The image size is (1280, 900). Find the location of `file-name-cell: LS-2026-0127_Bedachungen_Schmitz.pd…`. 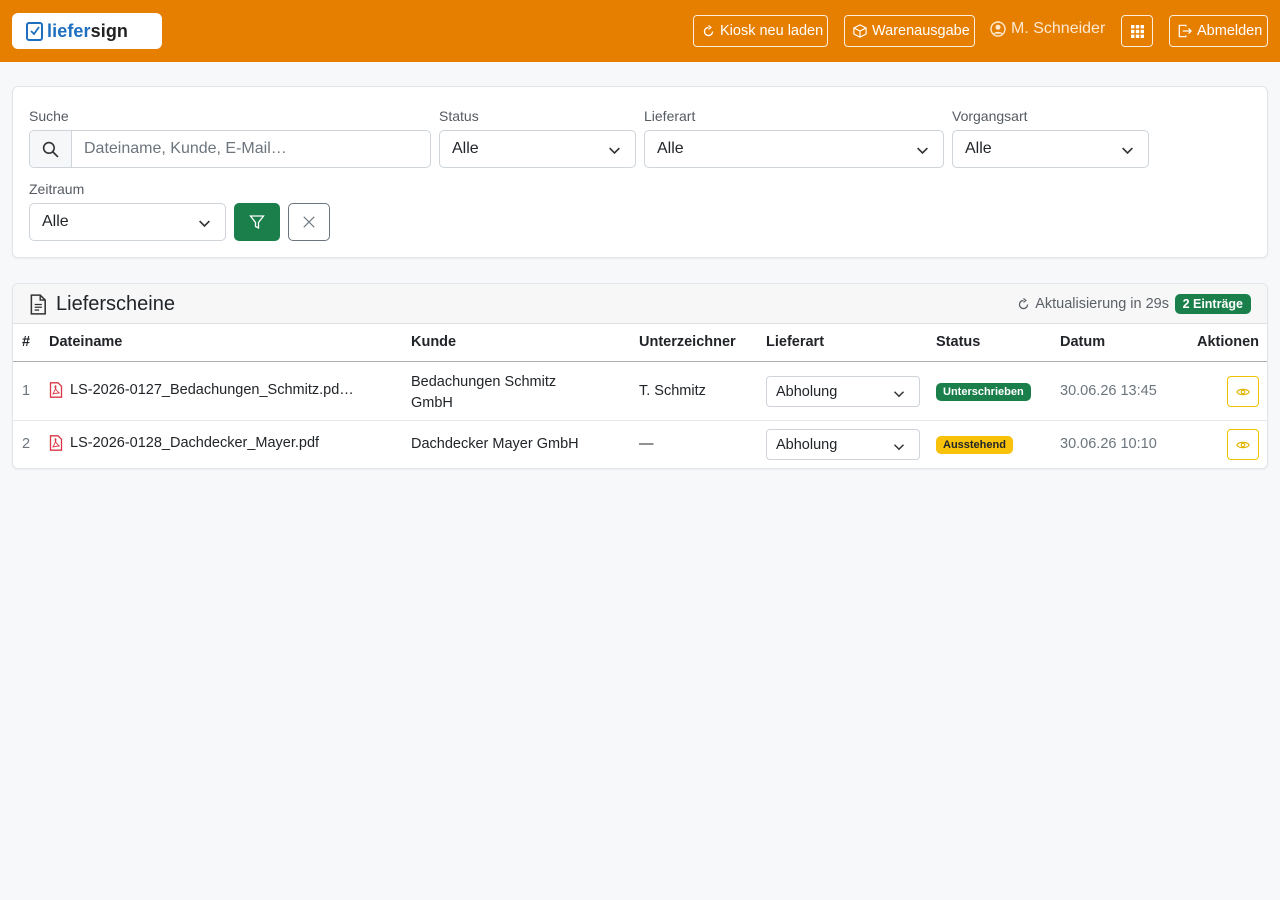

file-name-cell: LS-2026-0127_Bedachungen_Schmitz.pd… is located at coordinates (201, 390).